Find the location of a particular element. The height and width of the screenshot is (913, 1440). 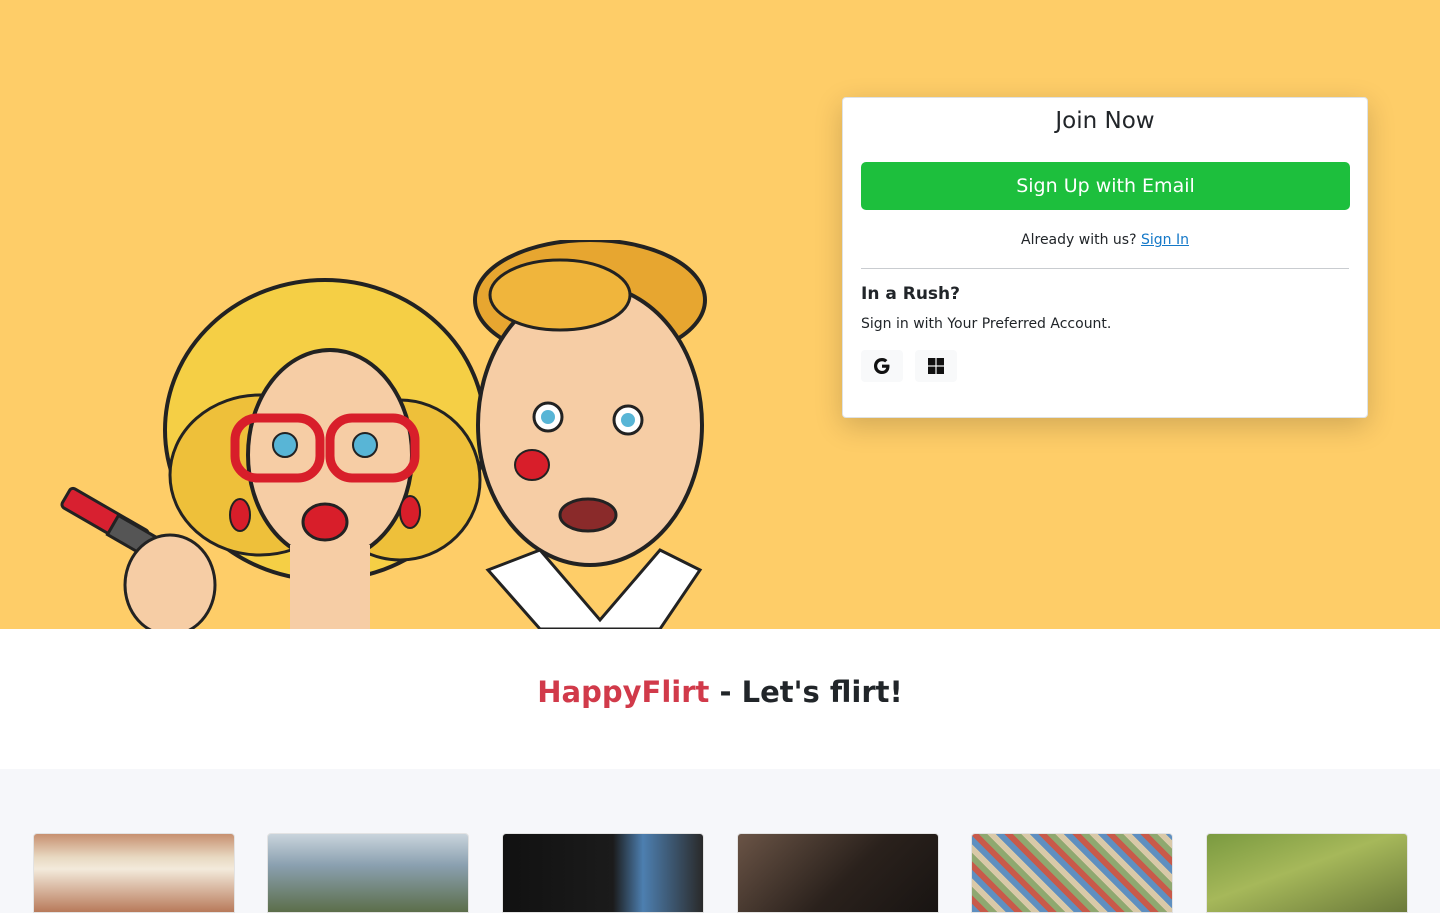

rush-subtitle: Sign in with Your Preferred Account. is located at coordinates (986, 324).